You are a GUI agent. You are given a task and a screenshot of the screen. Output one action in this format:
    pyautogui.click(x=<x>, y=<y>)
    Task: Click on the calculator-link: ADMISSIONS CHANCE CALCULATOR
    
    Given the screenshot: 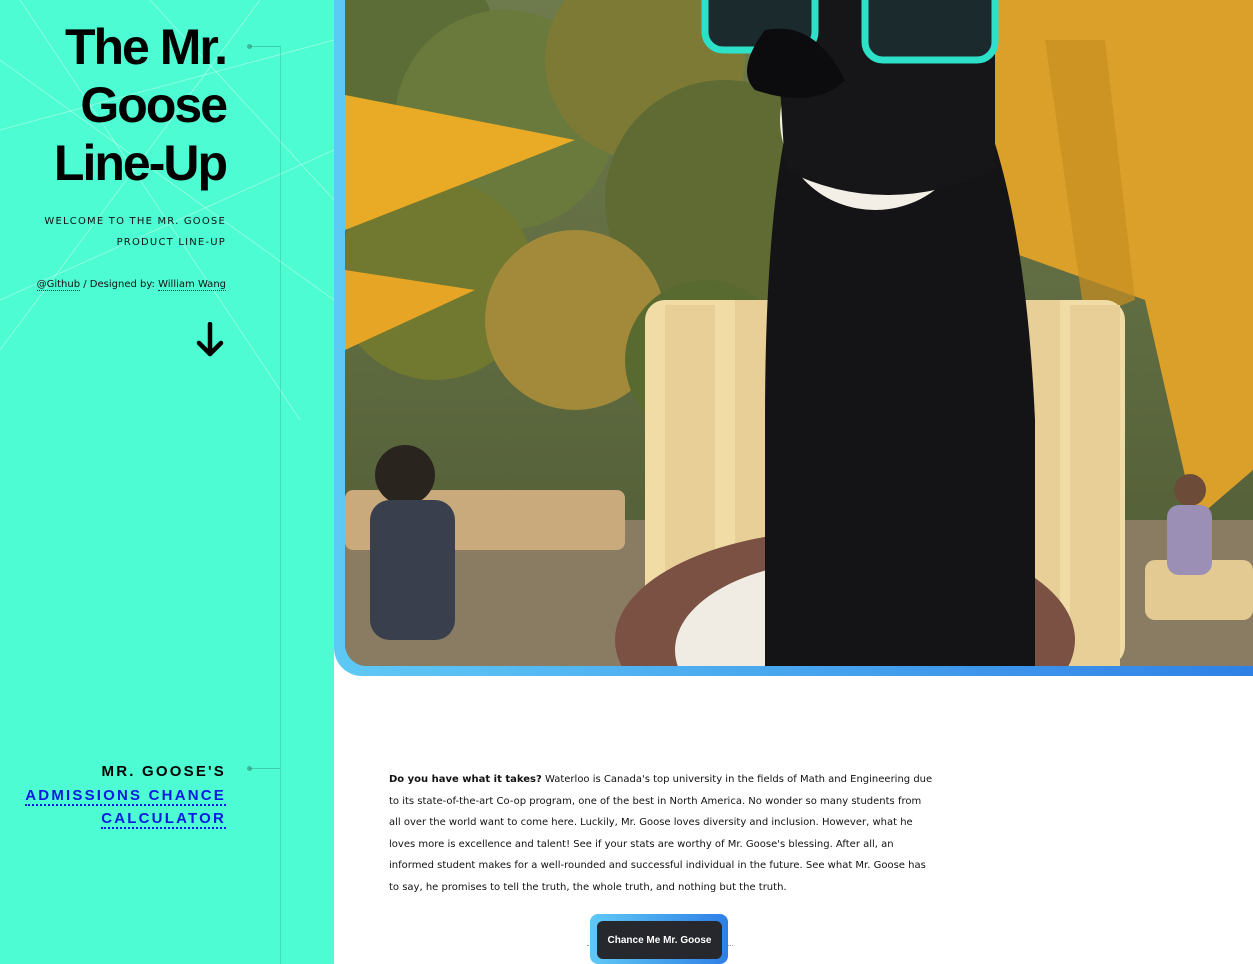 What is the action you would take?
    pyautogui.click(x=125, y=807)
    